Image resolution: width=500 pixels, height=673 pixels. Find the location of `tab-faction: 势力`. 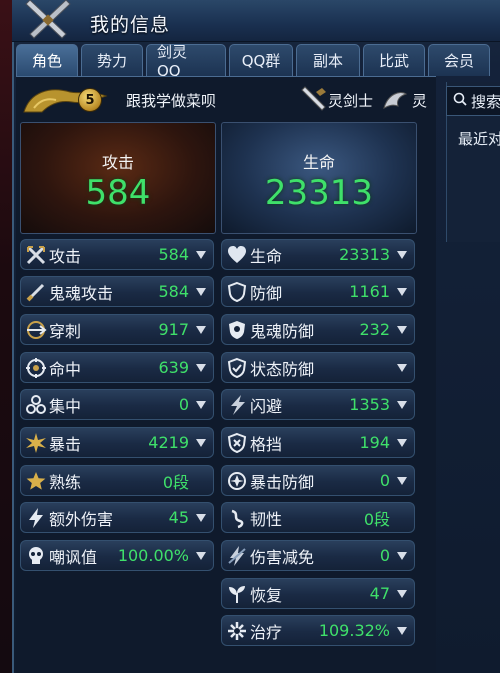

tab-faction: 势力 is located at coordinates (112, 60).